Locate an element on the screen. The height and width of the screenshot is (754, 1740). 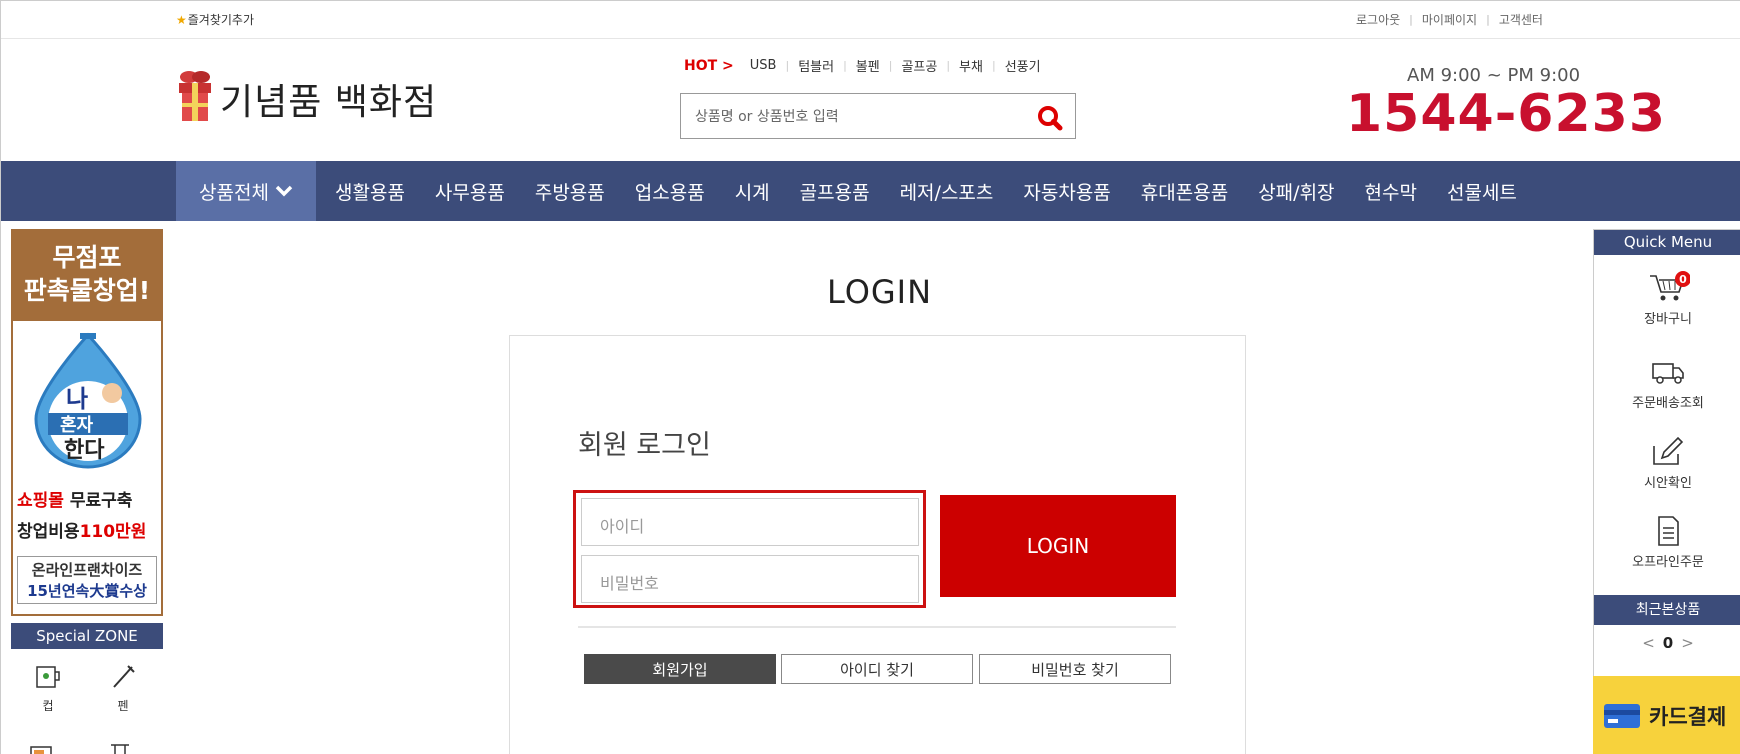
quick-cart: 0 장바구니 is located at coordinates (1667, 298).